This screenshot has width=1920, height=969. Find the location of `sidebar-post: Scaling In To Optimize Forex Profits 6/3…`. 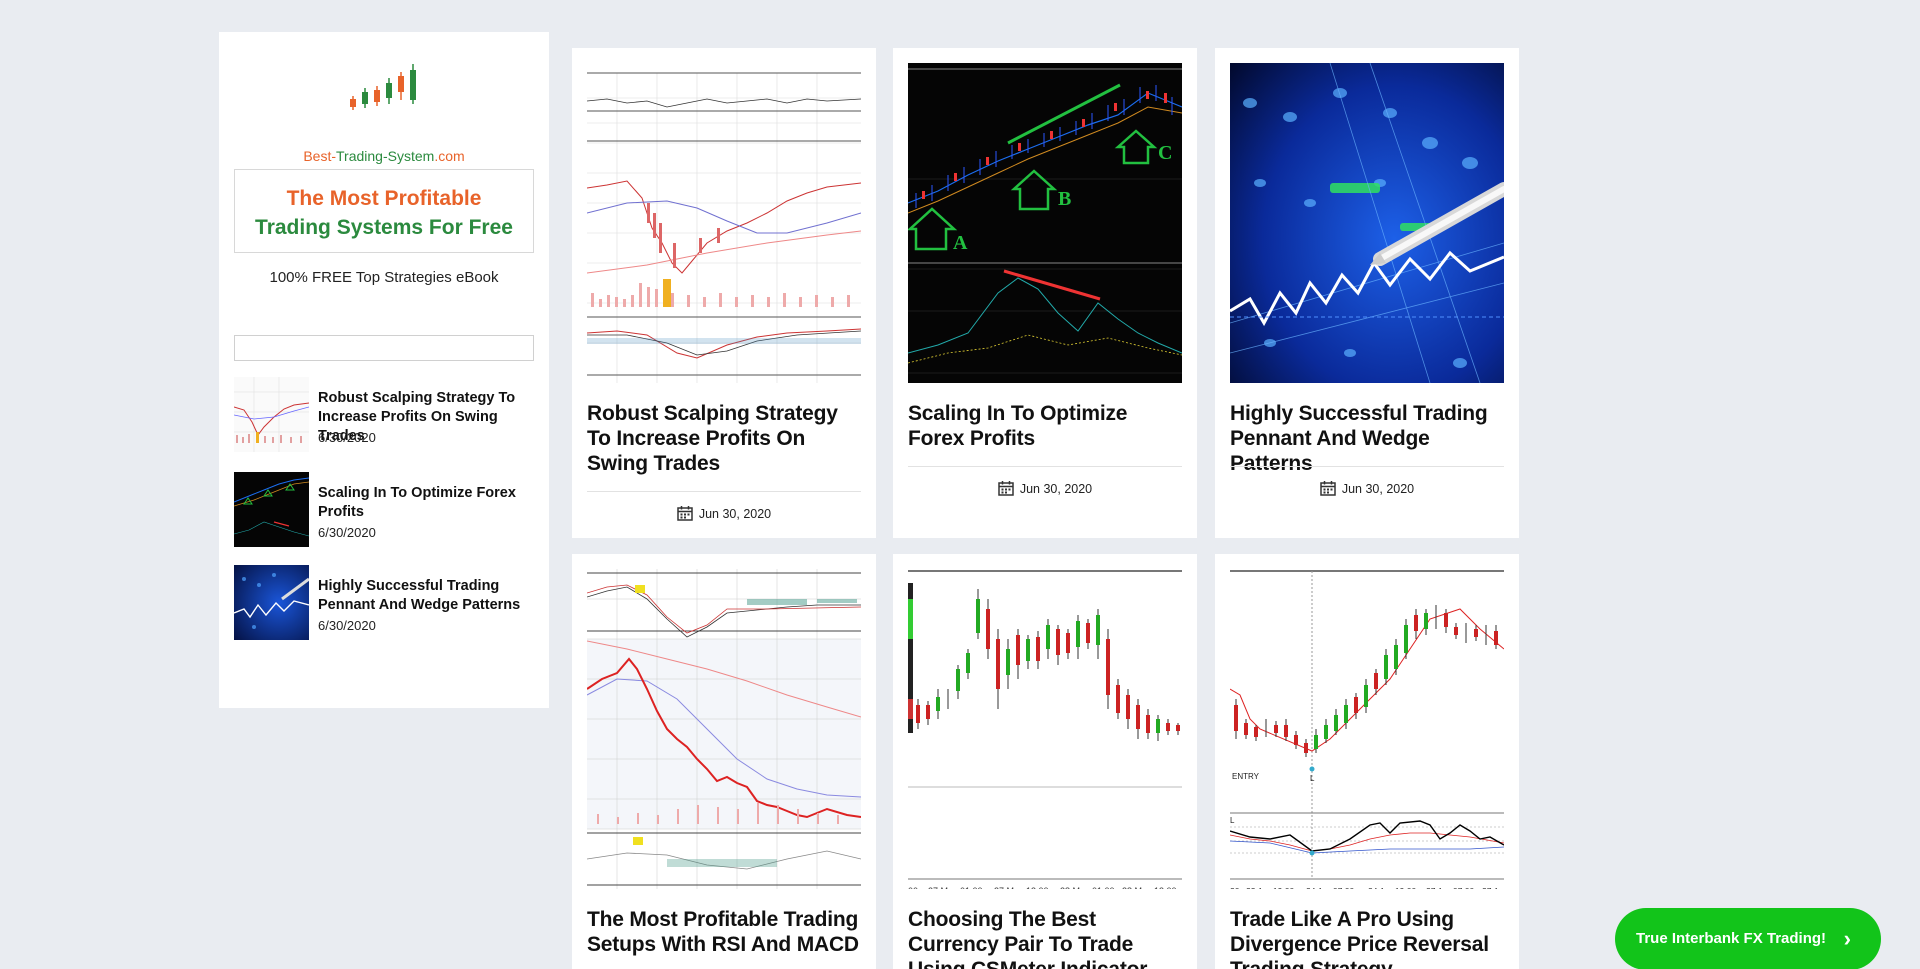

sidebar-post: Scaling In To Optimize Forex Profits 6/3… is located at coordinates (384, 510).